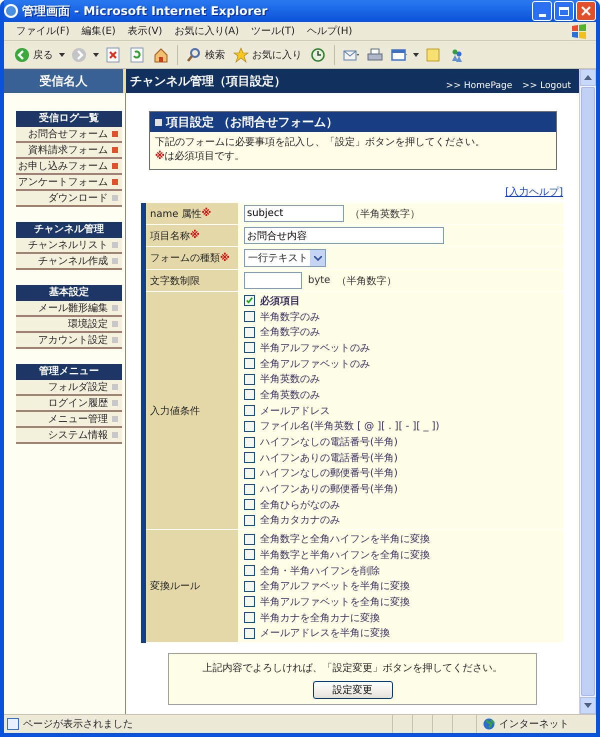 Image resolution: width=600 pixels, height=737 pixels. Describe the element at coordinates (433, 54) in the screenshot. I see `note-icon` at that location.